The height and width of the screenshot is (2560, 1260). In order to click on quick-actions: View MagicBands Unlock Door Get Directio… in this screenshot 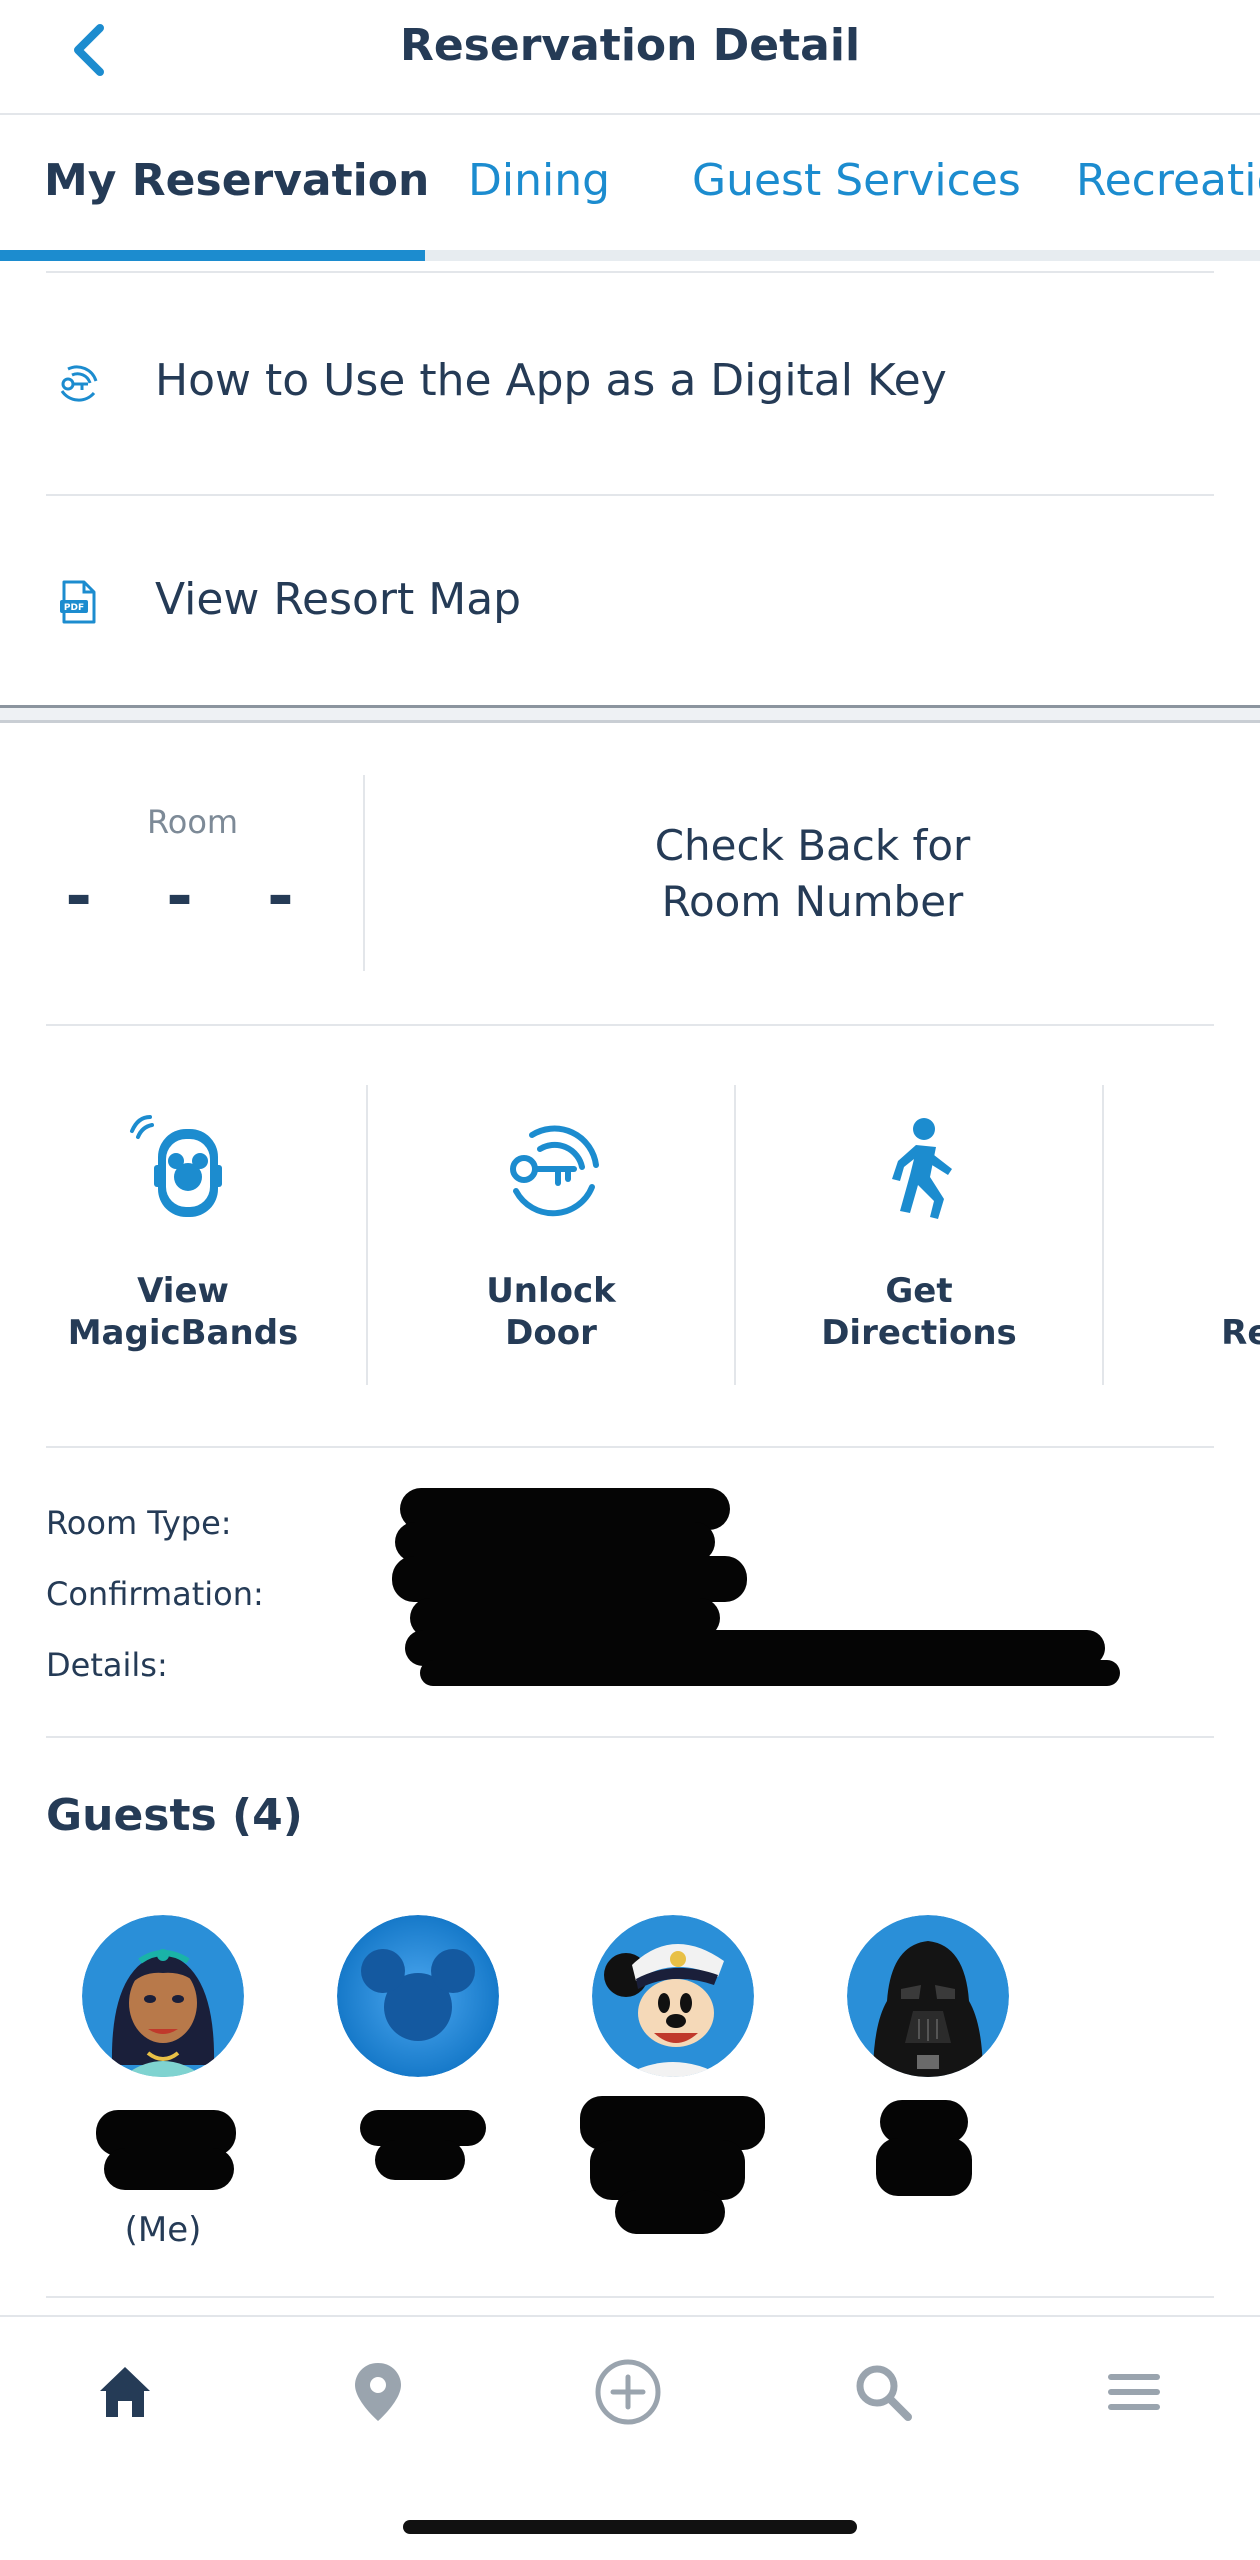, I will do `click(630, 1235)`.